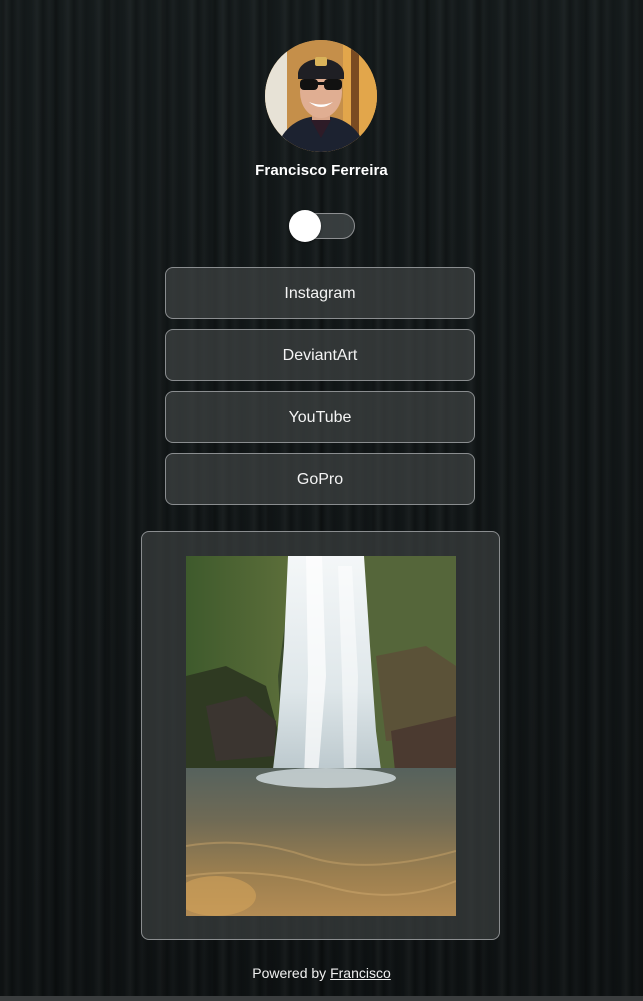 The height and width of the screenshot is (1001, 643). Describe the element at coordinates (360, 973) in the screenshot. I see `footer-author-link: Francisco` at that location.